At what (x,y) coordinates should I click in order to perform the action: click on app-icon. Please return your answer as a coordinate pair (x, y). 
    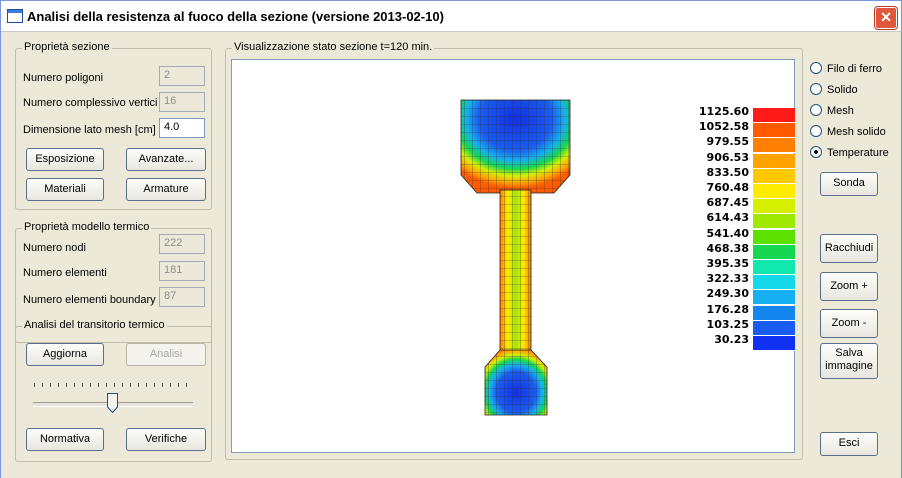
    Looking at the image, I should click on (15, 16).